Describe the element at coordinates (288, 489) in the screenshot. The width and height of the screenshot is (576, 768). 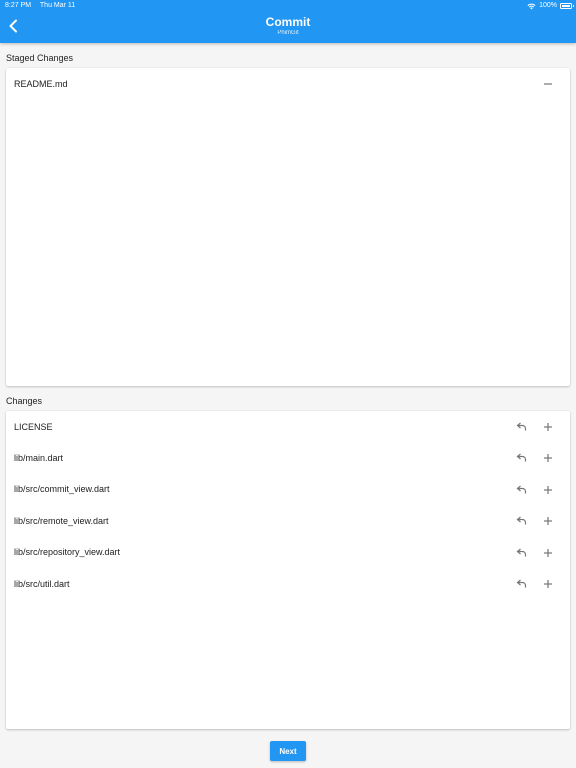
I see `change-item: lib/src/commit_view.dart` at that location.